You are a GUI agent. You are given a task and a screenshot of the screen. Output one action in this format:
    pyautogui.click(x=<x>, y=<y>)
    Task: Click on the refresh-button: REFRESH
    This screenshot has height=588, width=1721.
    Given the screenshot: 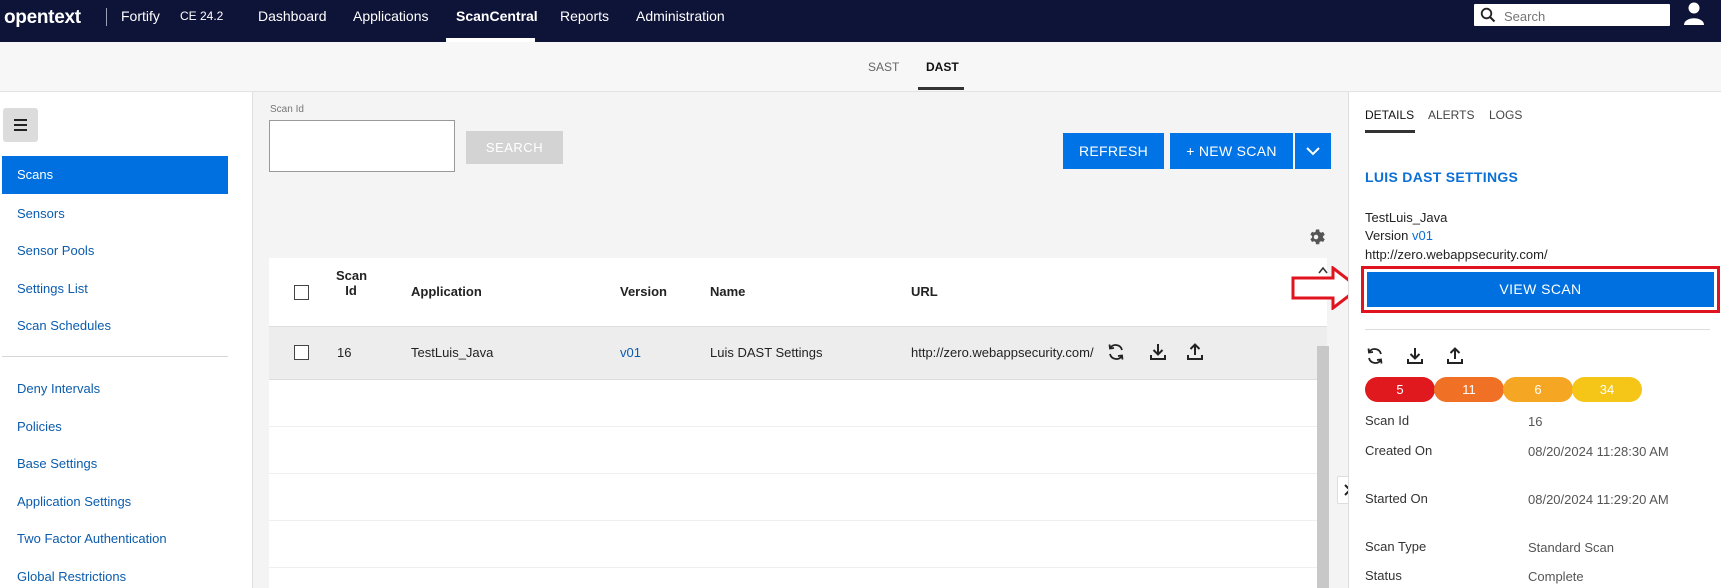 What is the action you would take?
    pyautogui.click(x=1113, y=151)
    